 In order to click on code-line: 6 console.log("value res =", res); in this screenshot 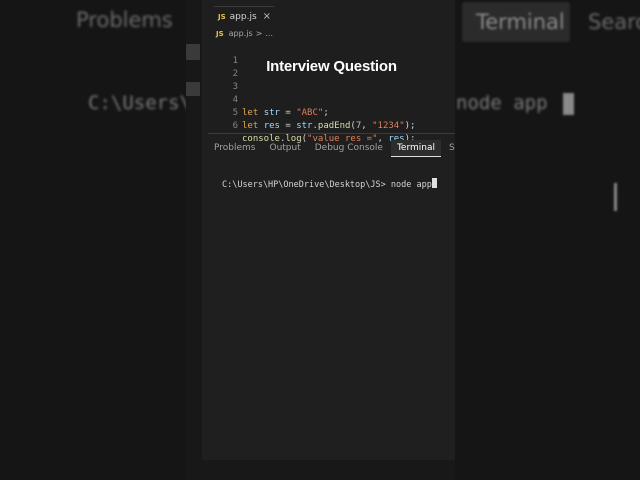, I will do `click(331, 125)`.